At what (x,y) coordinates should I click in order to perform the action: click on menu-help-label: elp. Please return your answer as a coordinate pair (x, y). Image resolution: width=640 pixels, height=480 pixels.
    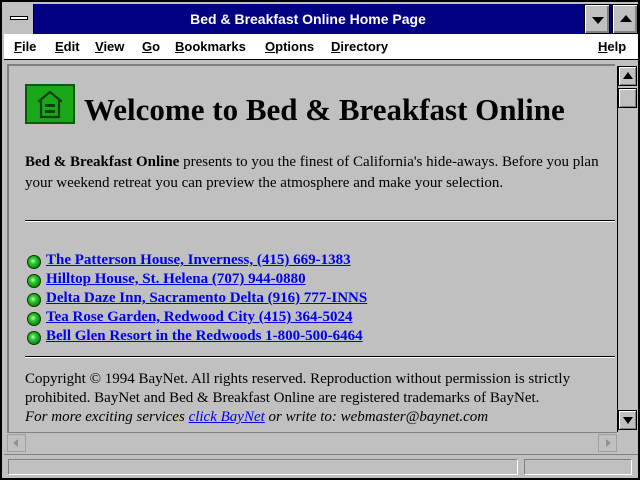
    Looking at the image, I should click on (617, 46).